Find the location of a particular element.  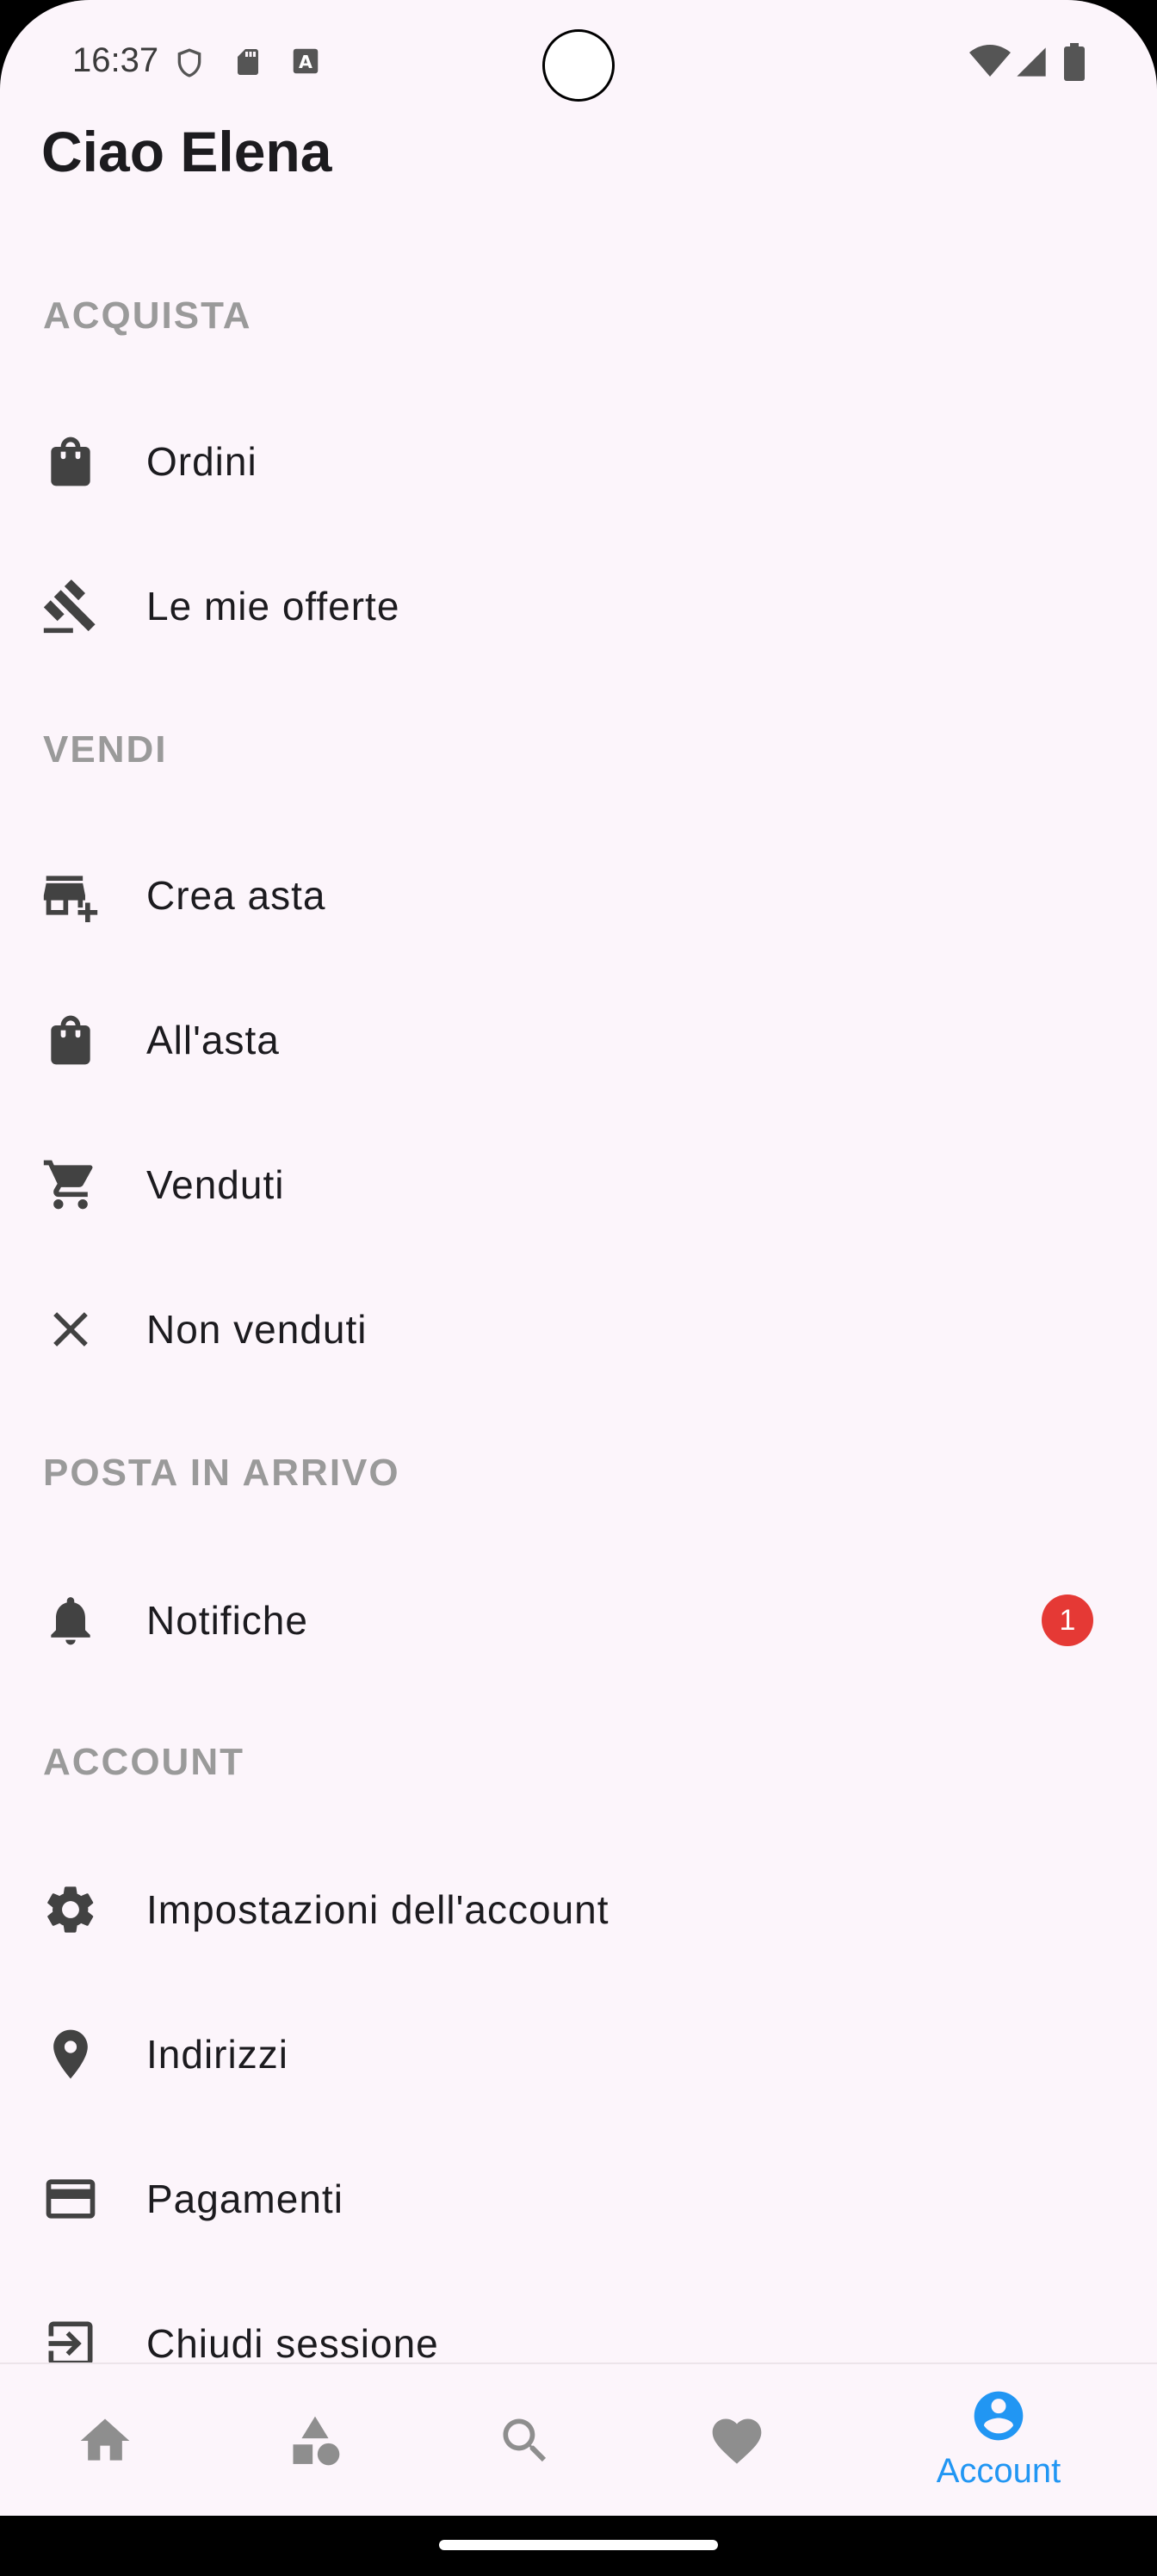

nav-home is located at coordinates (106, 2441).